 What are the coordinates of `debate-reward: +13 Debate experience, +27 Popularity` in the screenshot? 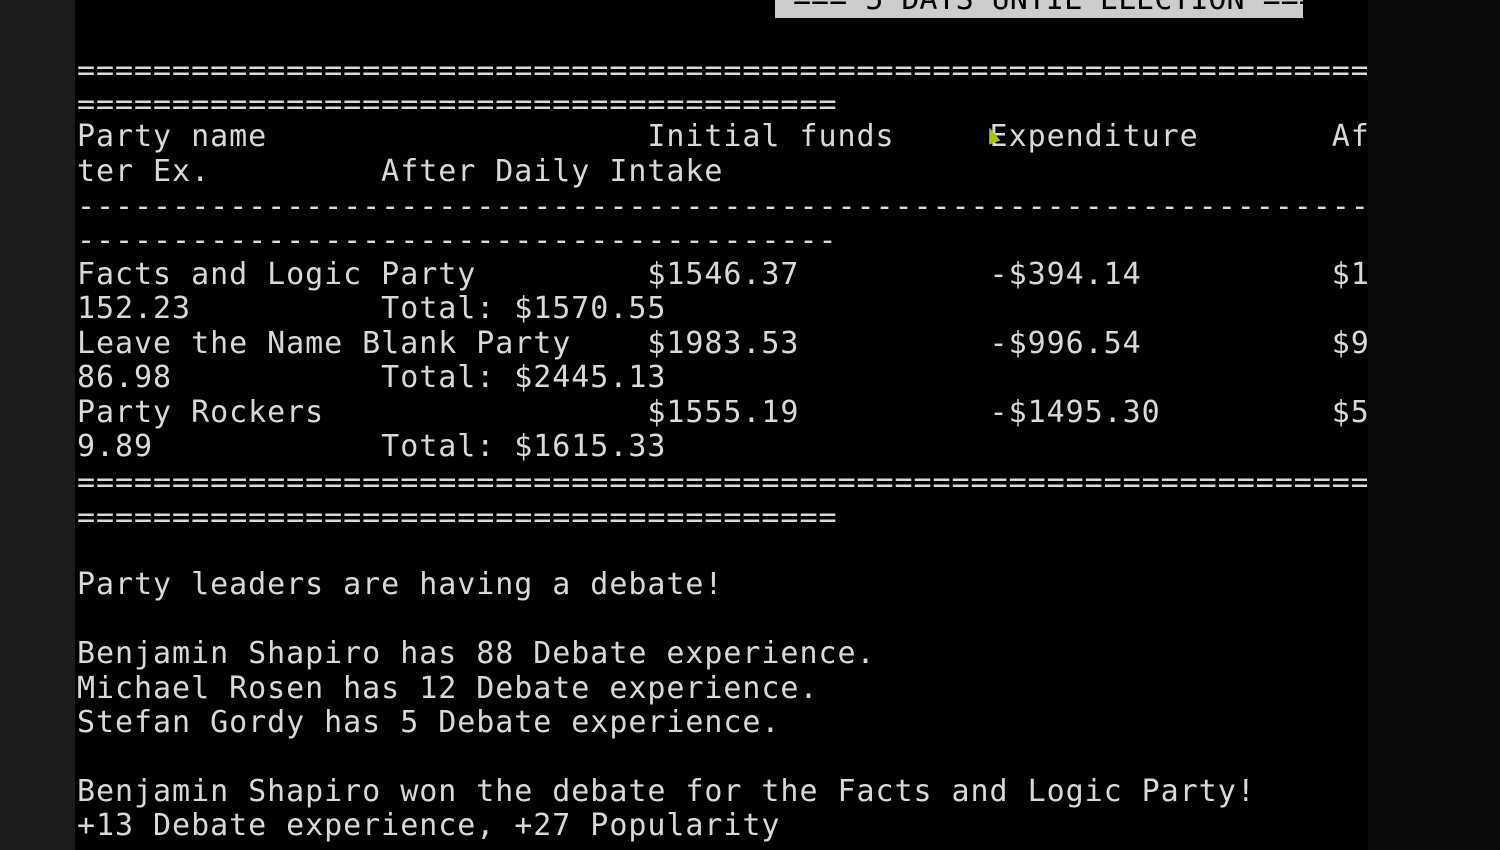 It's located at (429, 825).